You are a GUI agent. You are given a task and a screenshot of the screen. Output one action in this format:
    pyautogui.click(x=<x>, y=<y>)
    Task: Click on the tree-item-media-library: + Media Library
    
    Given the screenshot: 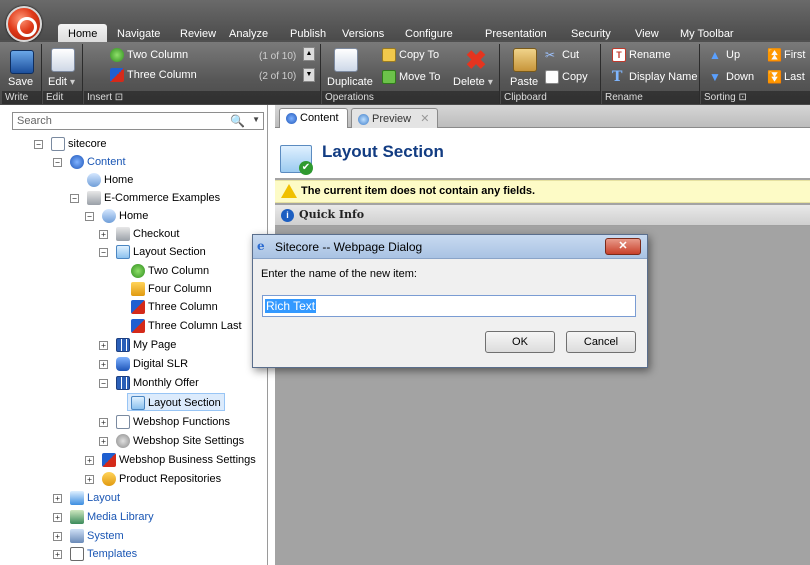 What is the action you would take?
    pyautogui.click(x=103, y=517)
    